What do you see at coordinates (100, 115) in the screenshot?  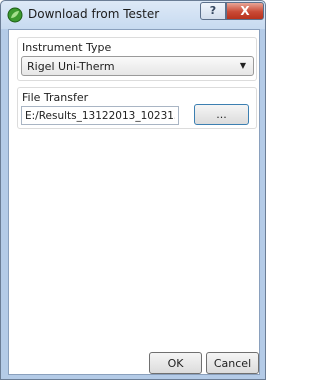 I see `file-path-input` at bounding box center [100, 115].